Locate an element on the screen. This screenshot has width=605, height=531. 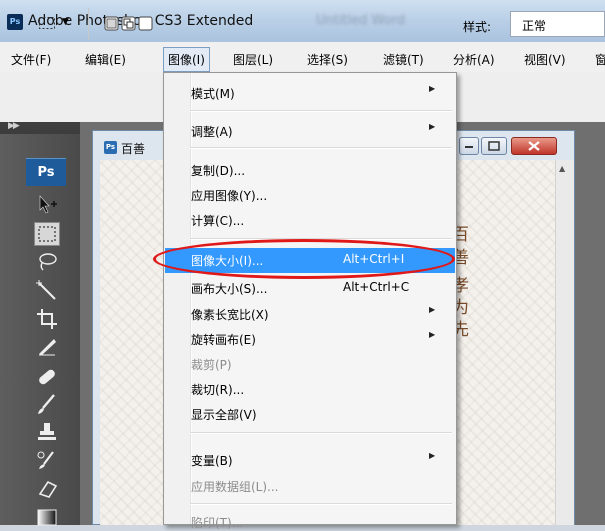
style-select-value: 正常 is located at coordinates (534, 26).